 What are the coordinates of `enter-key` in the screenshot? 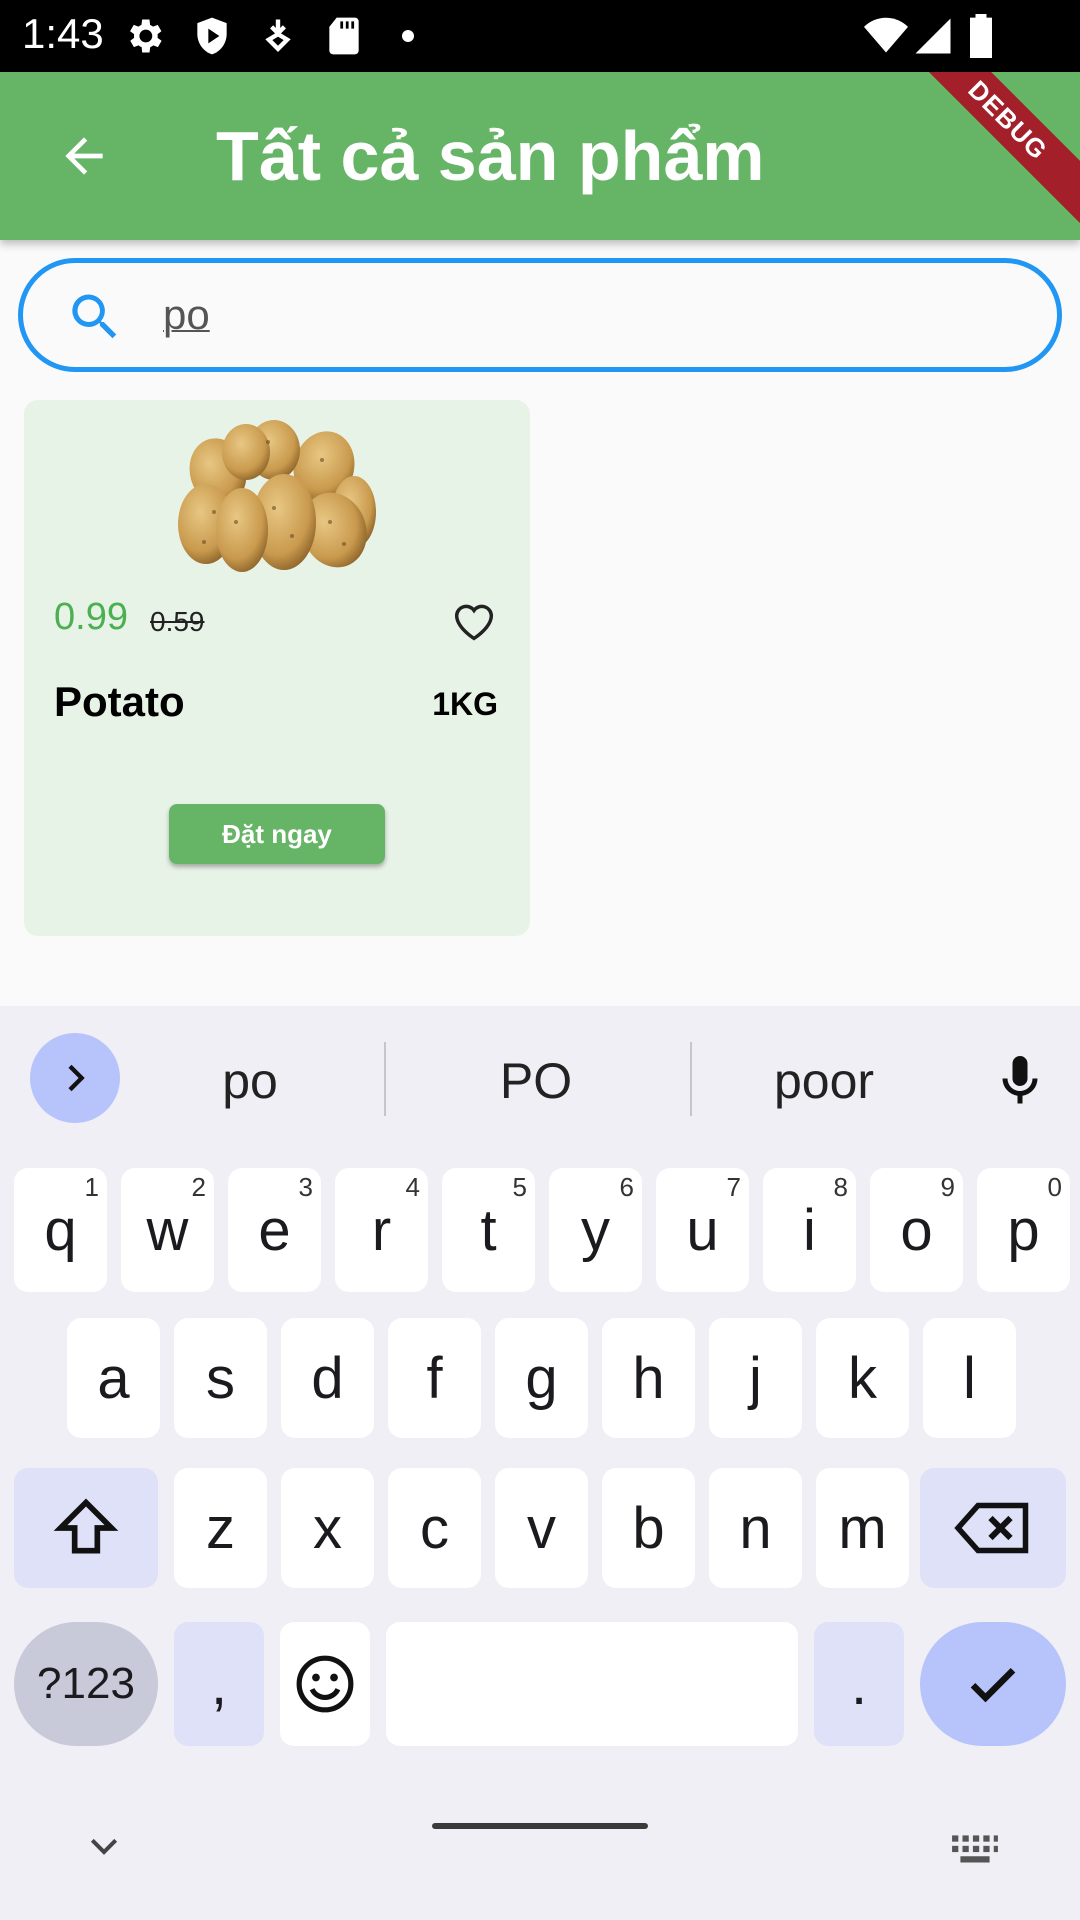 It's located at (993, 1684).